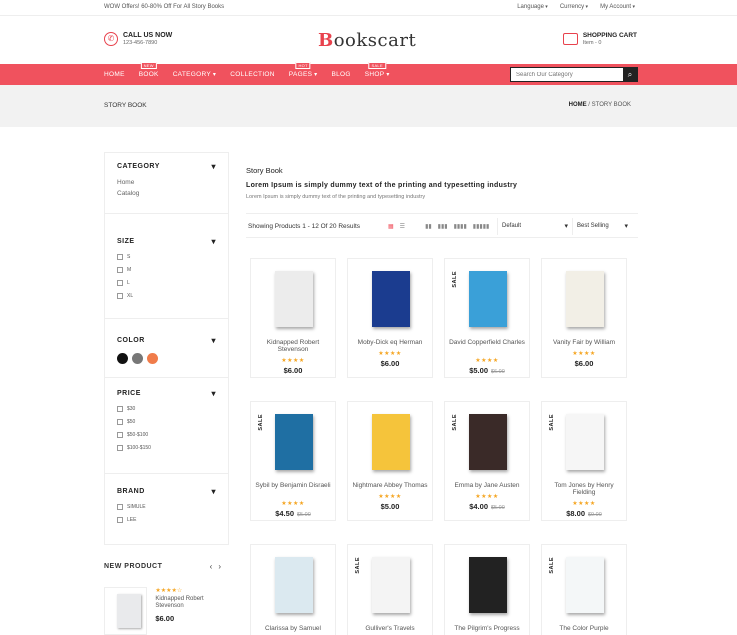 The height and width of the screenshot is (635, 737). What do you see at coordinates (481, 226) in the screenshot?
I see `grid-5-icon: ▮▮▮▮▮` at bounding box center [481, 226].